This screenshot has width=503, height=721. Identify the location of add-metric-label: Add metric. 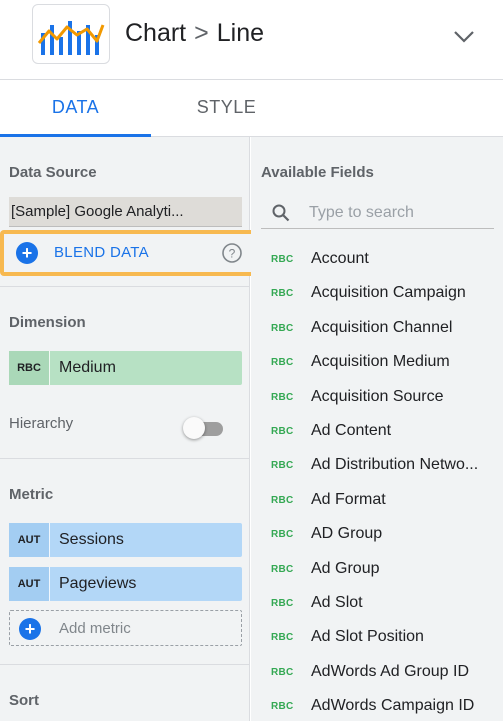
(95, 628).